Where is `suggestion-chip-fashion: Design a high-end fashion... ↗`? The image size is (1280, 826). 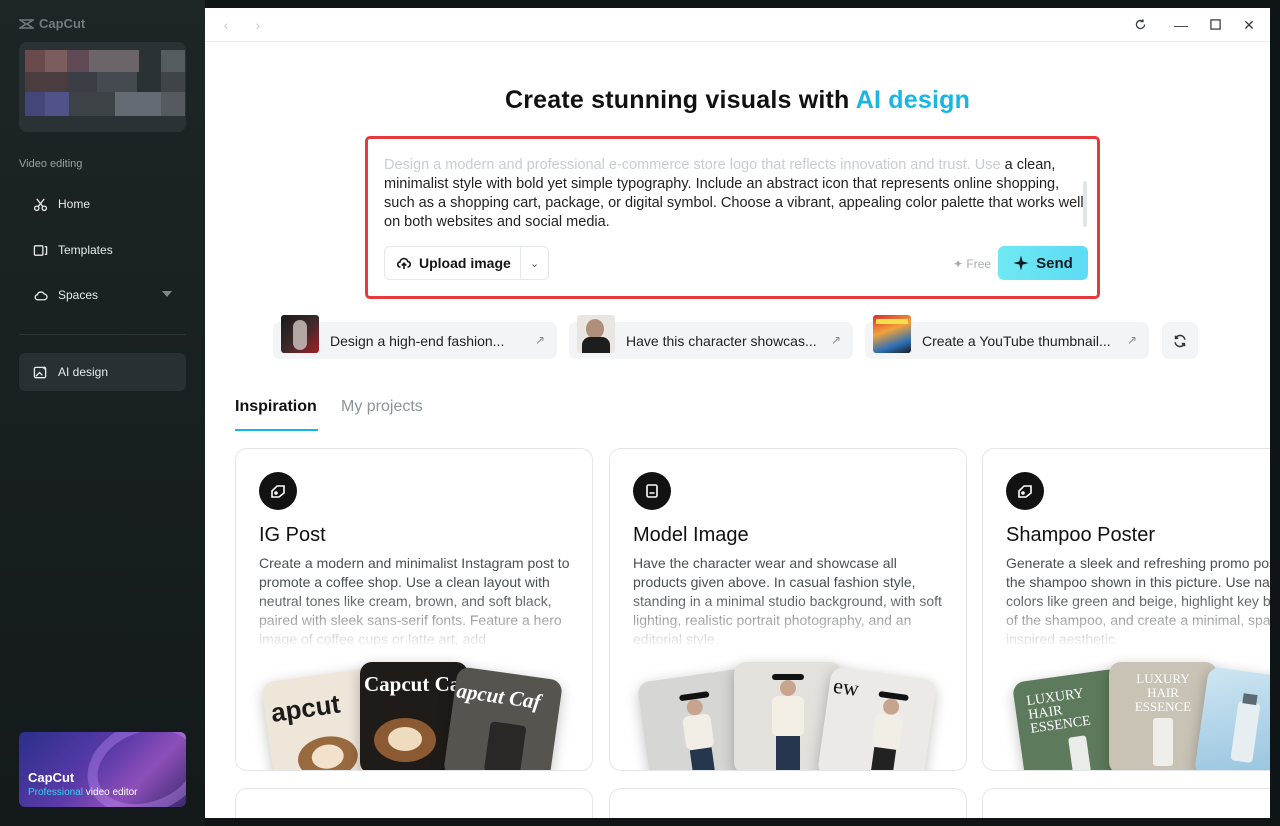
suggestion-chip-fashion: Design a high-end fashion... ↗ is located at coordinates (415, 337).